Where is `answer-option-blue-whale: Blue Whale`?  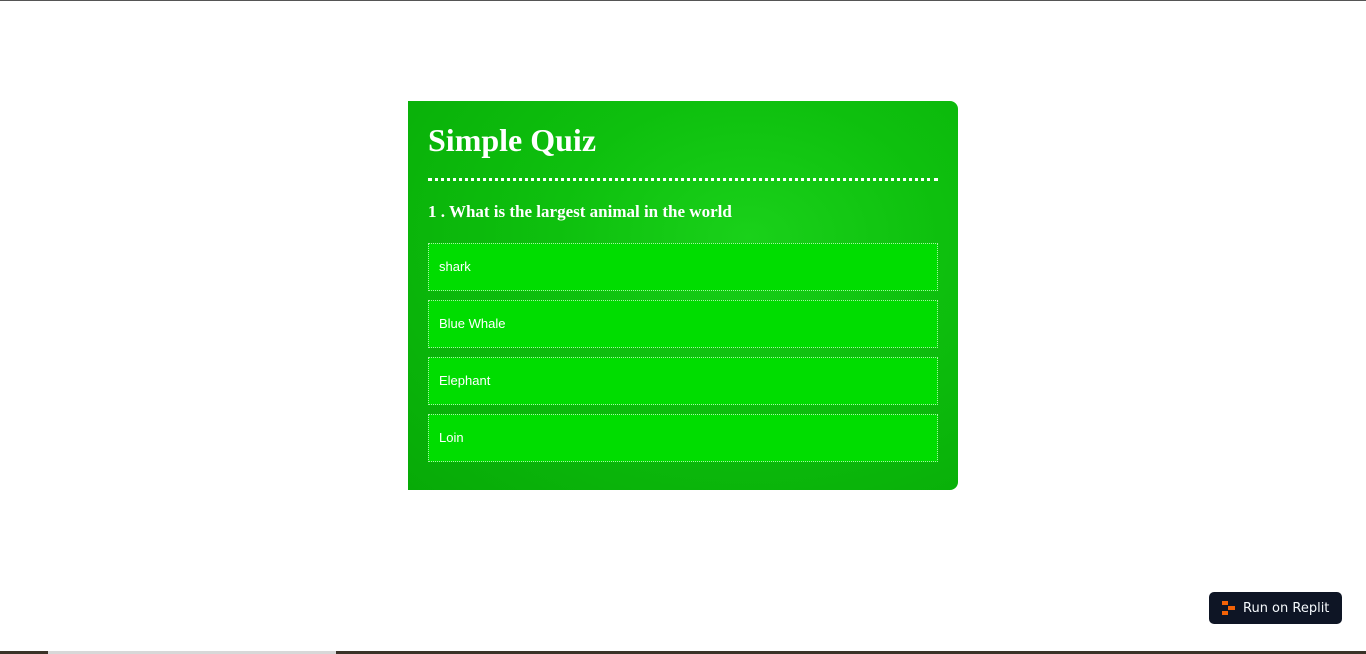 answer-option-blue-whale: Blue Whale is located at coordinates (683, 324).